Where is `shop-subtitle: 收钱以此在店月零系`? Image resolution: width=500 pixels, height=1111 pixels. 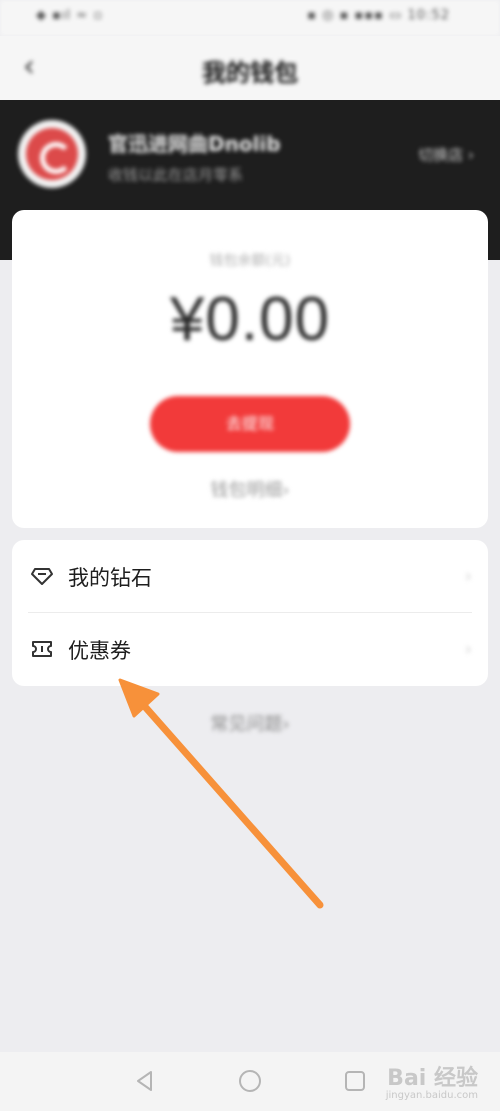
shop-subtitle: 收钱以此在店月零系 is located at coordinates (176, 175).